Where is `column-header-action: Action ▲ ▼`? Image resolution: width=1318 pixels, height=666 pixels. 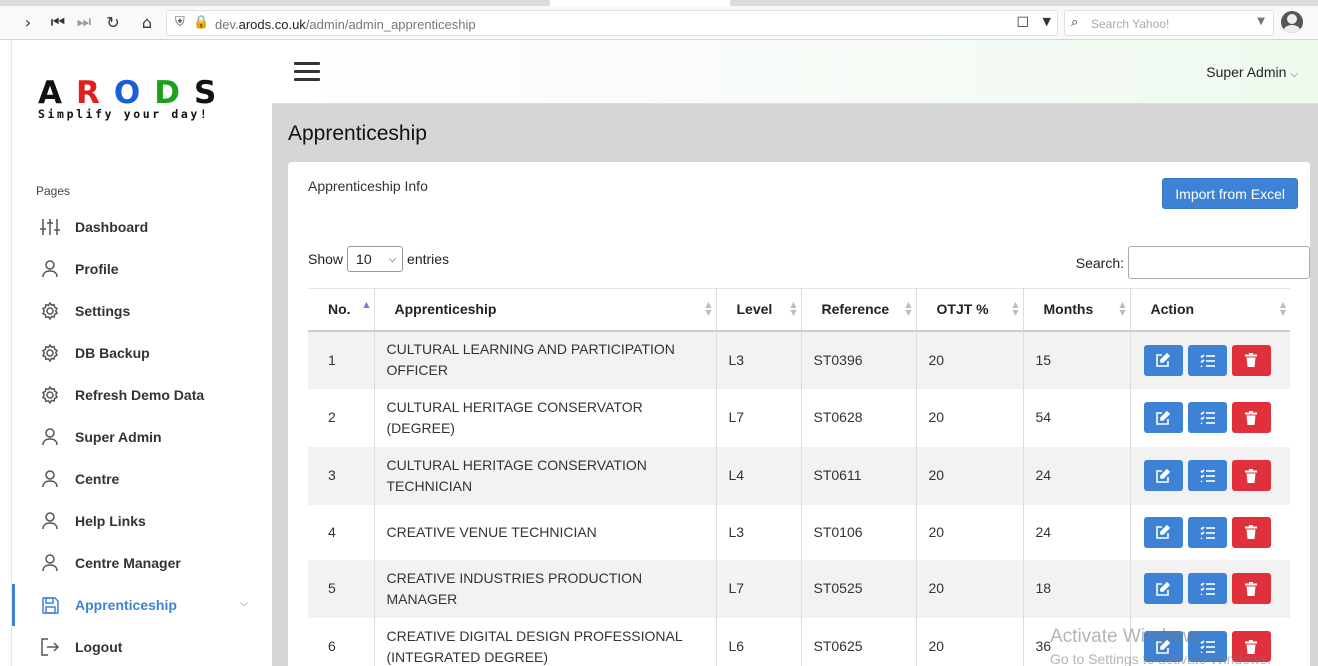
column-header-action: Action ▲ ▼ is located at coordinates (1210, 310).